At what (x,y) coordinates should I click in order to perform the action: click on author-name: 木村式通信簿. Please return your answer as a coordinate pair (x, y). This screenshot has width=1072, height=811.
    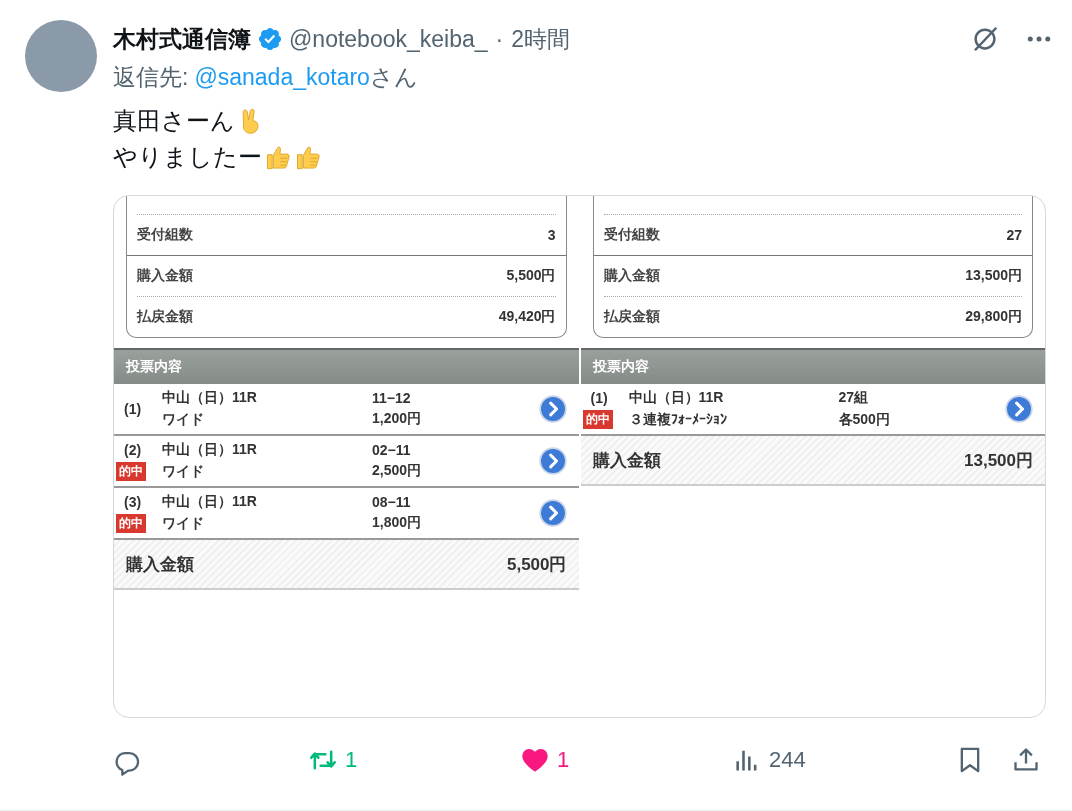
    Looking at the image, I should click on (182, 39).